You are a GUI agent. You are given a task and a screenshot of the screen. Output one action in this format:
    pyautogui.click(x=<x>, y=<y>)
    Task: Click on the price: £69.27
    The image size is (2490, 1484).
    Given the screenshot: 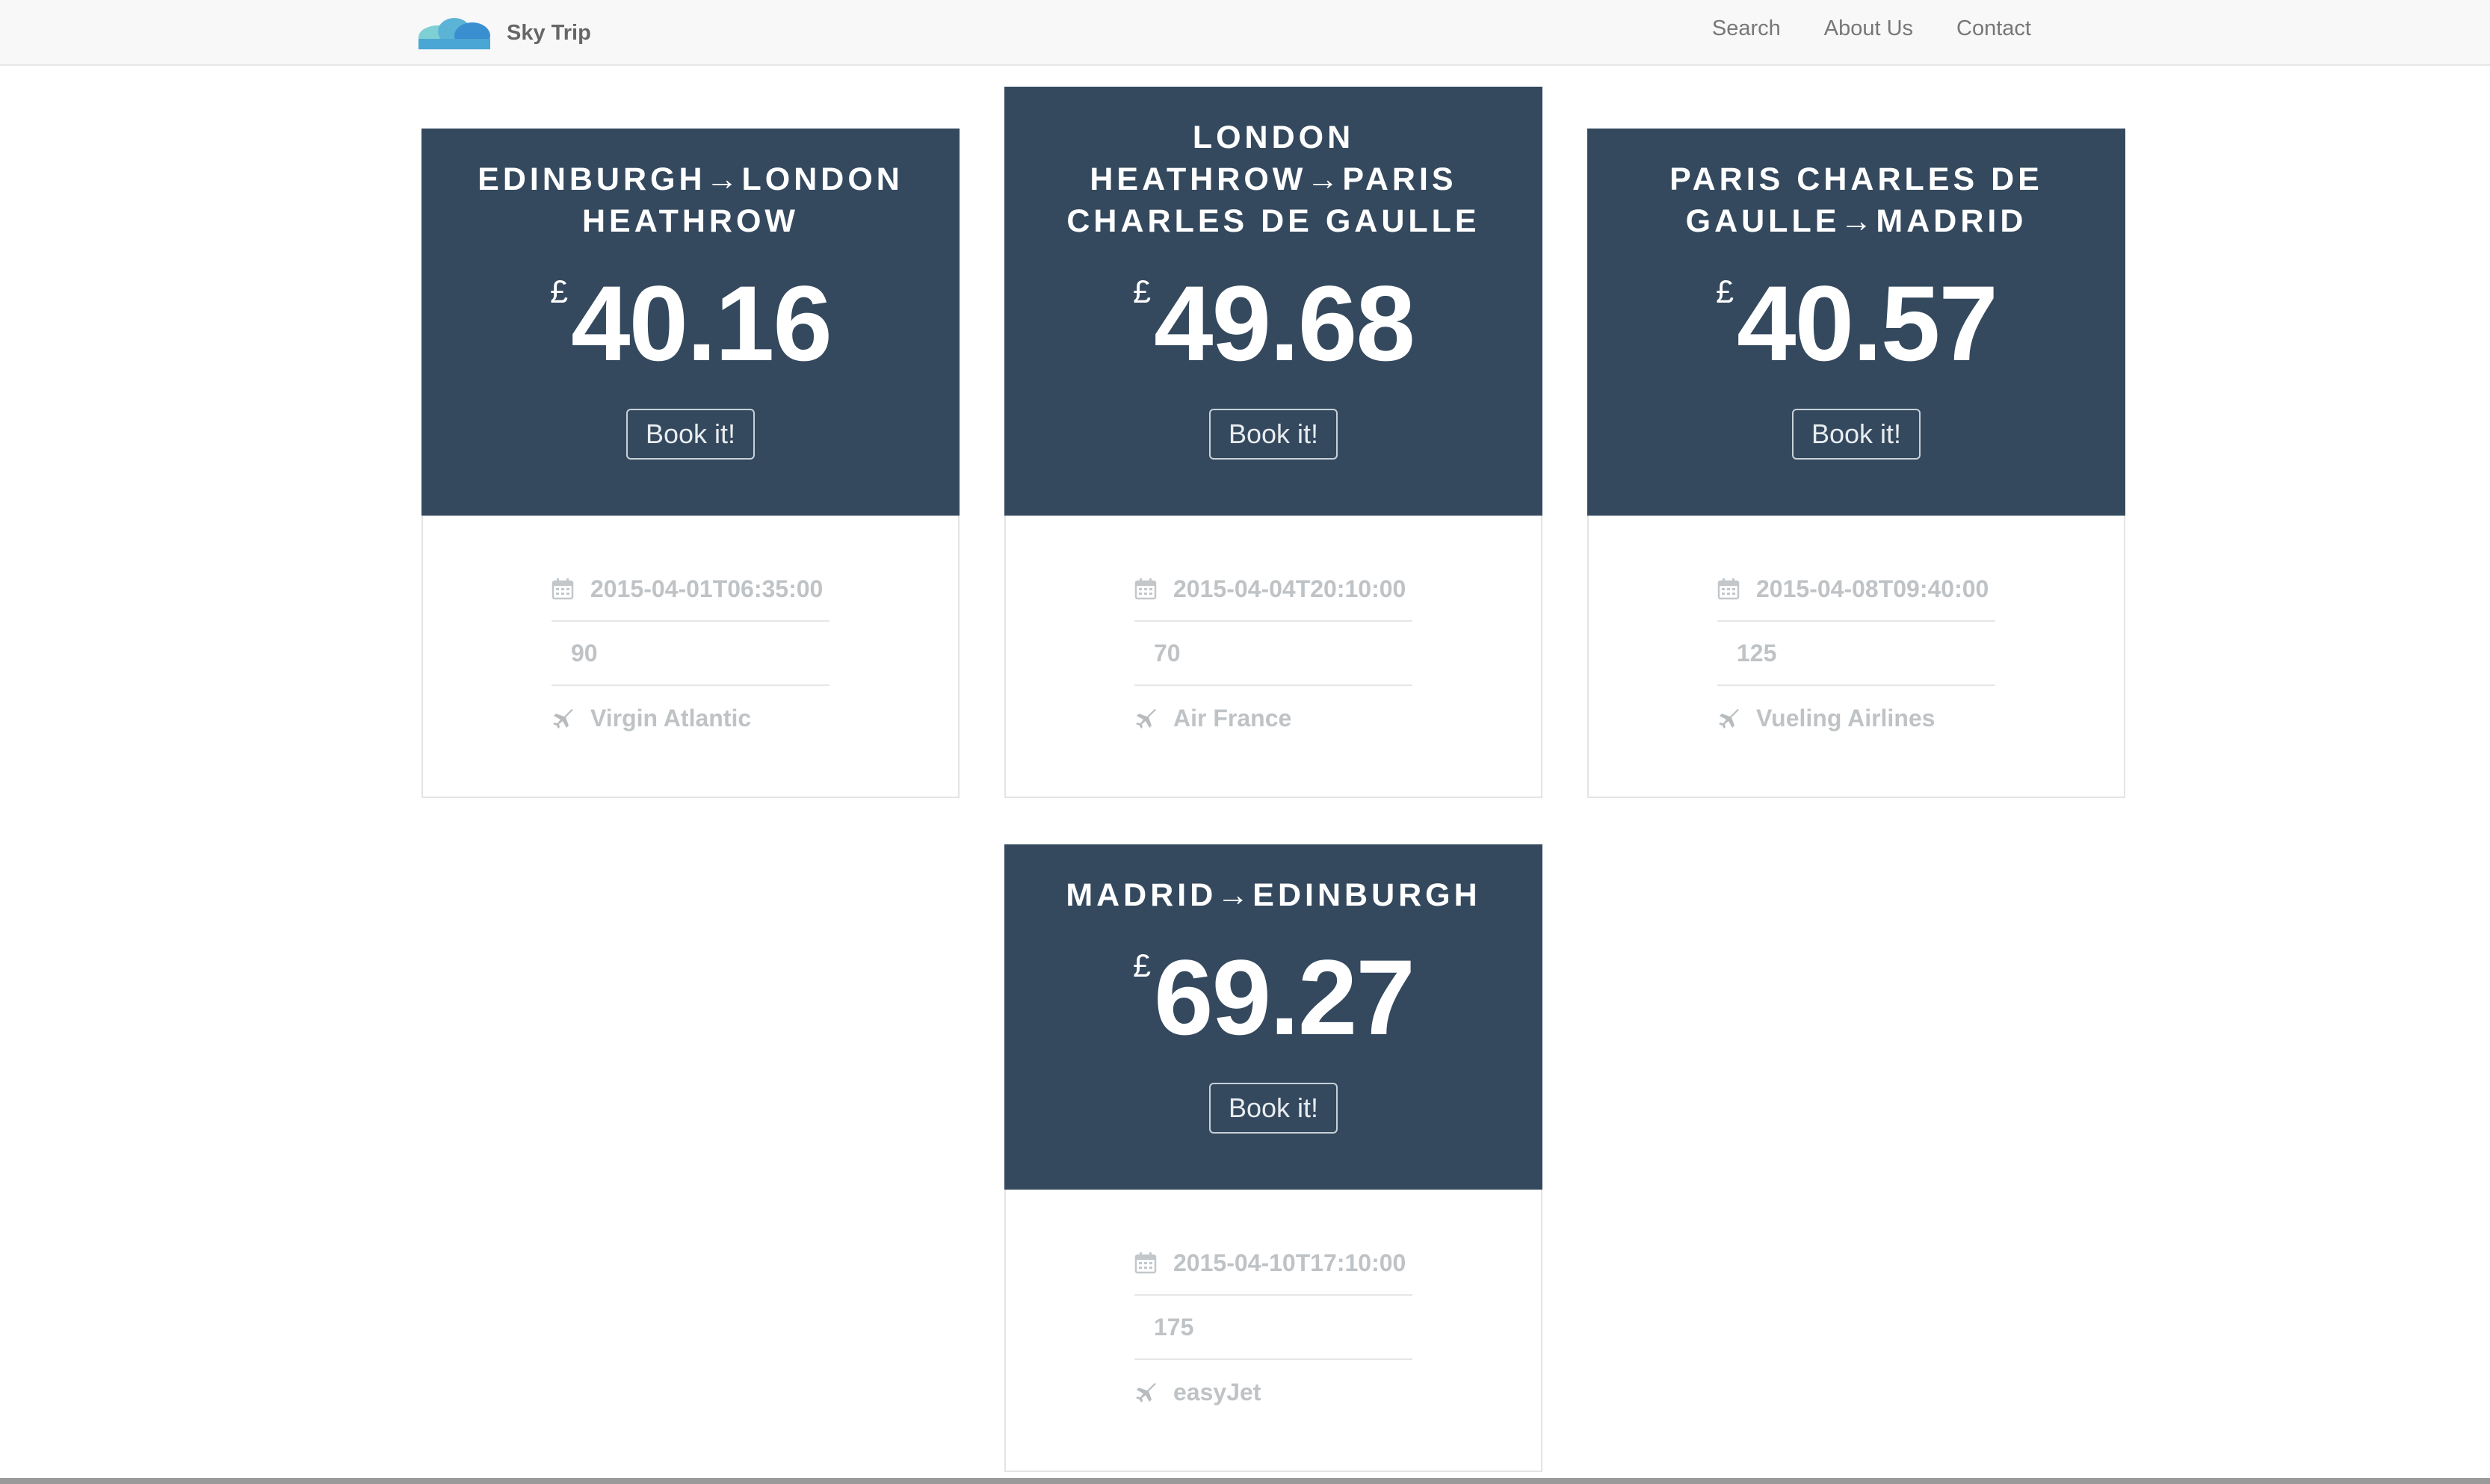 What is the action you would take?
    pyautogui.click(x=1273, y=997)
    